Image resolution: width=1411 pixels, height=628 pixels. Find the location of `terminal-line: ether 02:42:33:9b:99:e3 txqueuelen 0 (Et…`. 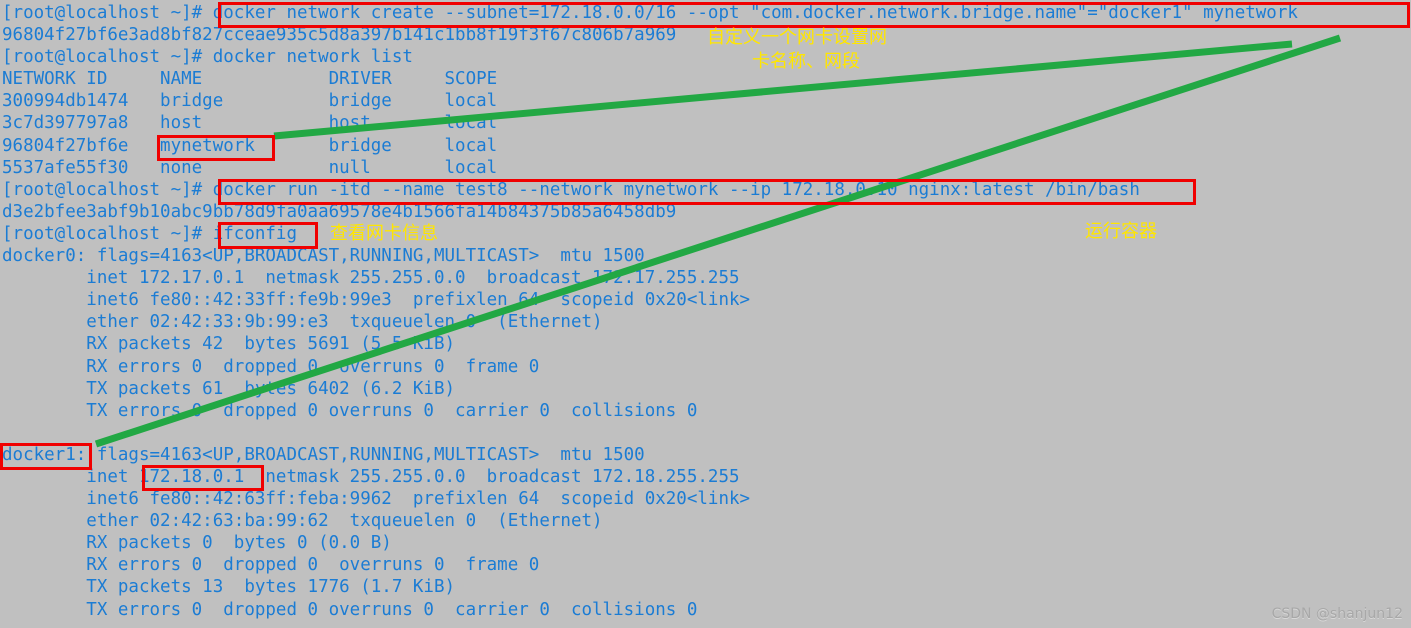

terminal-line: ether 02:42:33:9b:99:e3 txqueuelen 0 (Et… is located at coordinates (302, 322).